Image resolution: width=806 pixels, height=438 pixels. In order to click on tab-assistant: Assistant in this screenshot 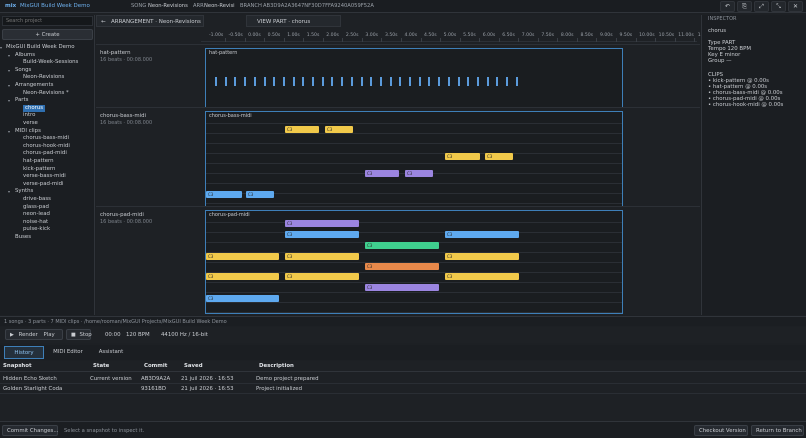, I will do `click(111, 352)`.